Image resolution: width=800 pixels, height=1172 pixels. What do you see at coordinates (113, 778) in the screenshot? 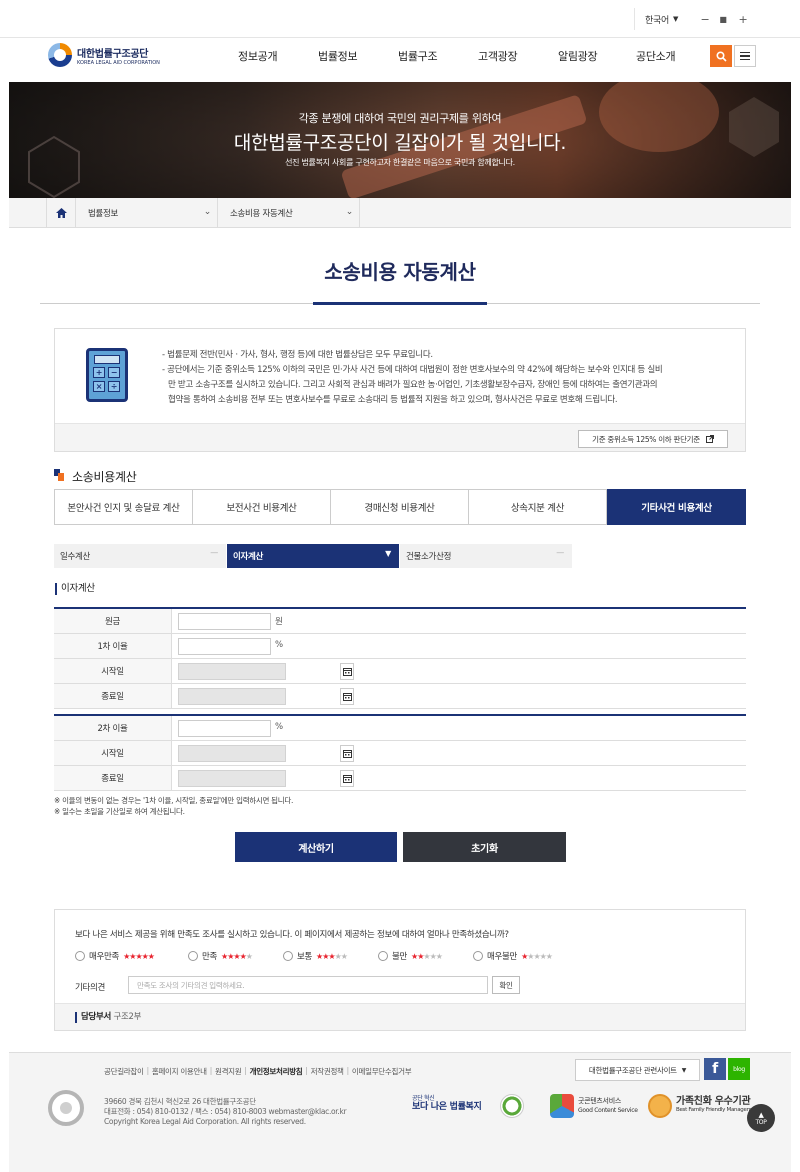
I see `end2-label: 종료일` at bounding box center [113, 778].